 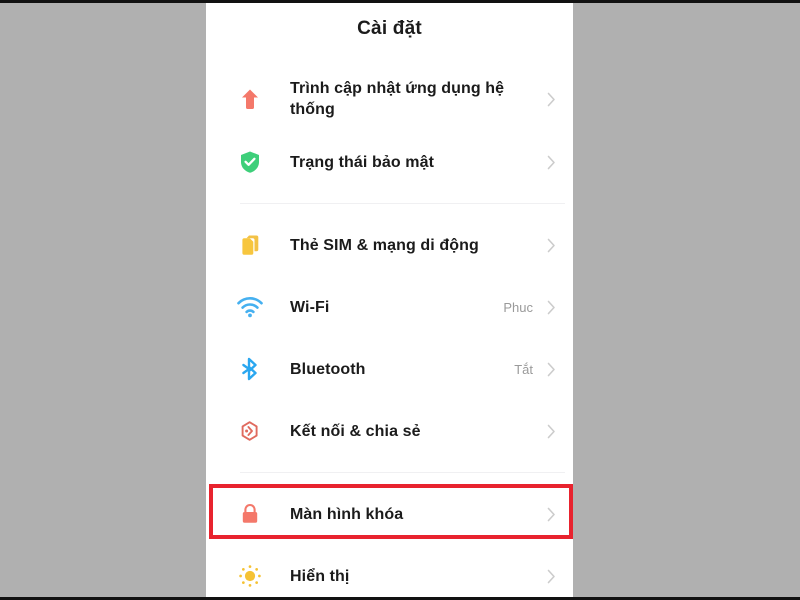 I want to click on settings-row-lock-screen: Màn hình khóa, so click(x=389, y=514).